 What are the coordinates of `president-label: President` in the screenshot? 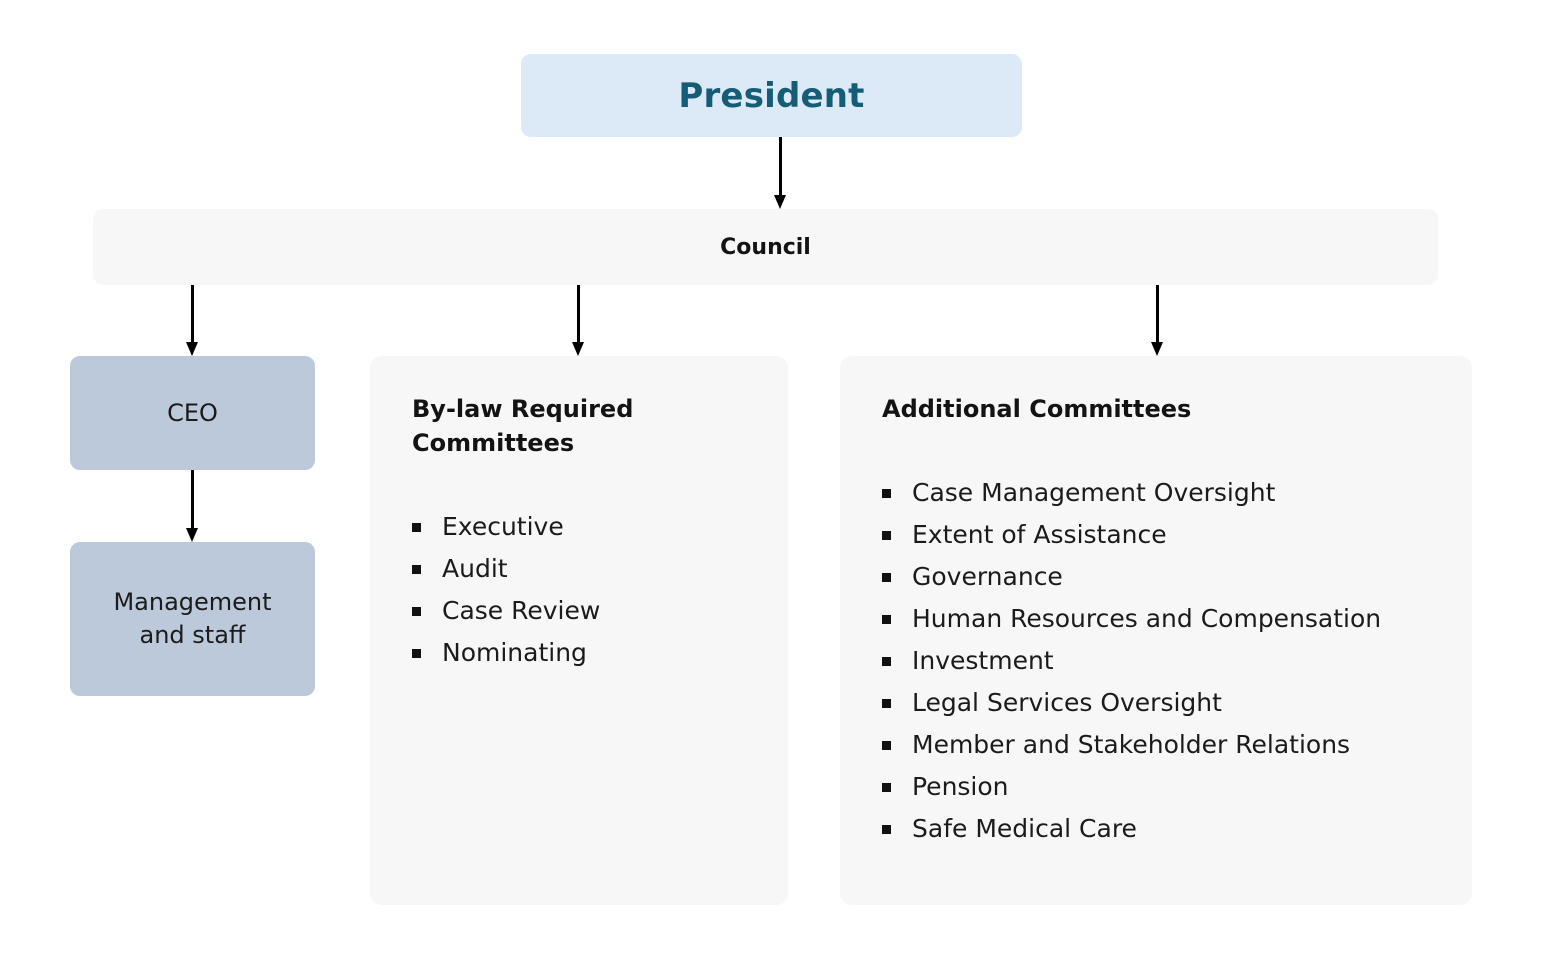 It's located at (771, 95).